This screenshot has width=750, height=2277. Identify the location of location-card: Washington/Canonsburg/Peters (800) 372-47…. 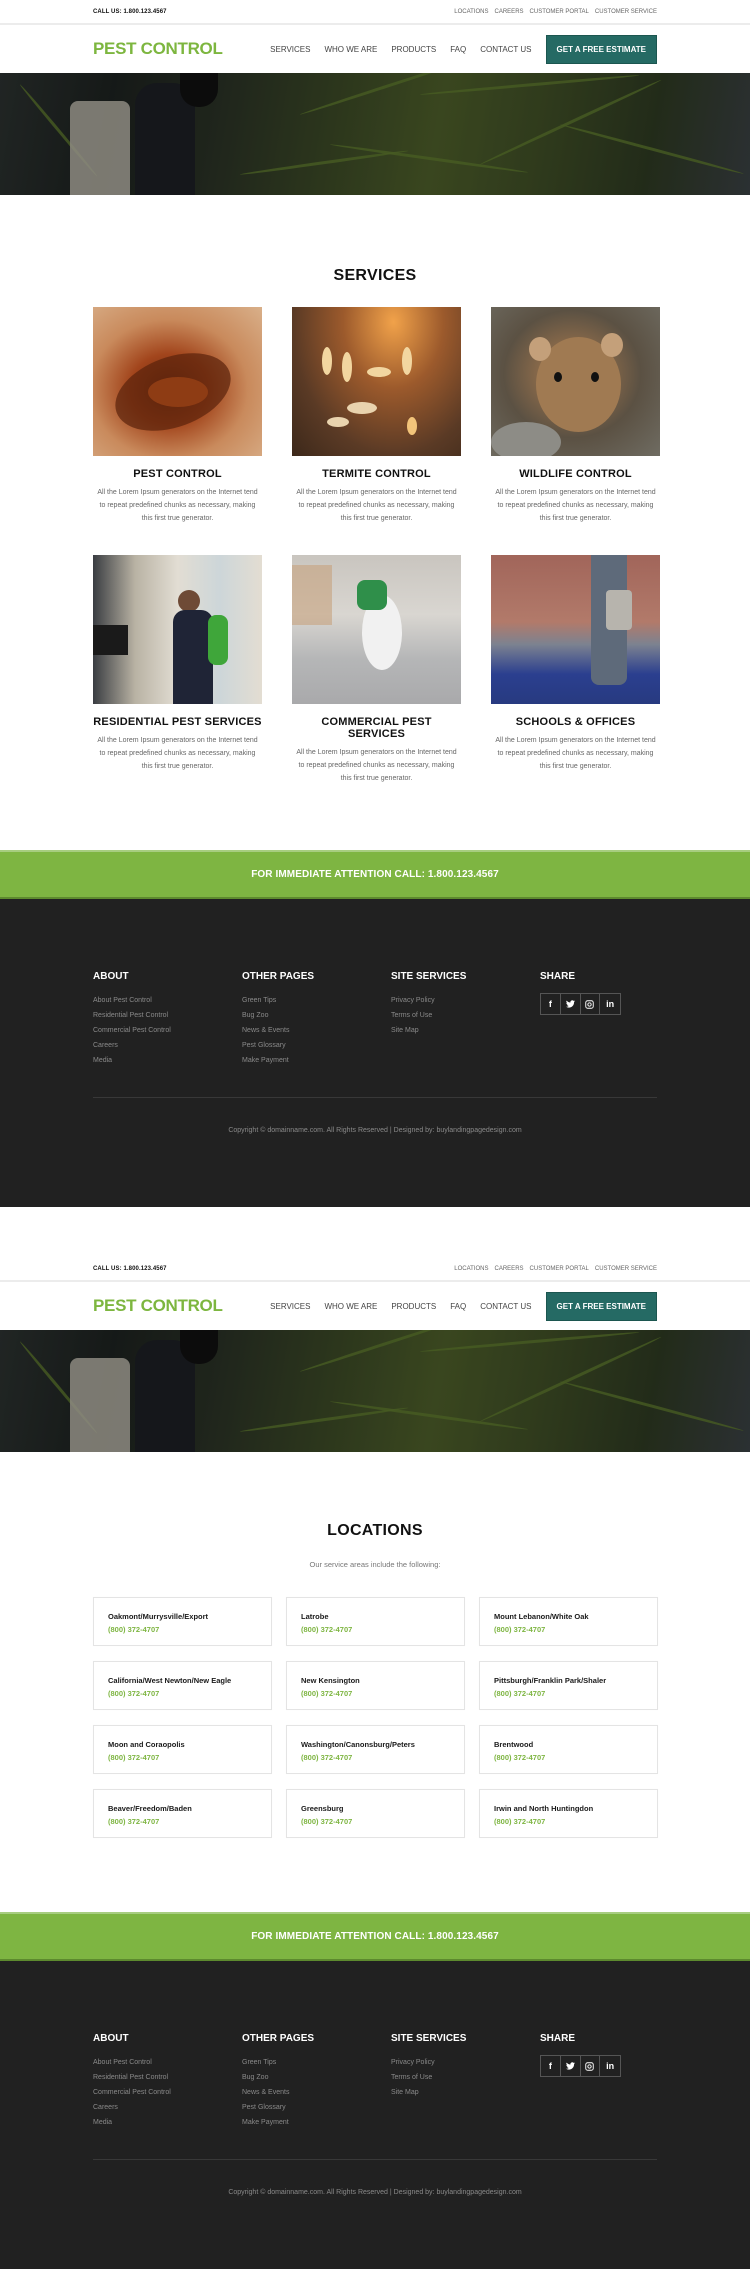
(375, 1749).